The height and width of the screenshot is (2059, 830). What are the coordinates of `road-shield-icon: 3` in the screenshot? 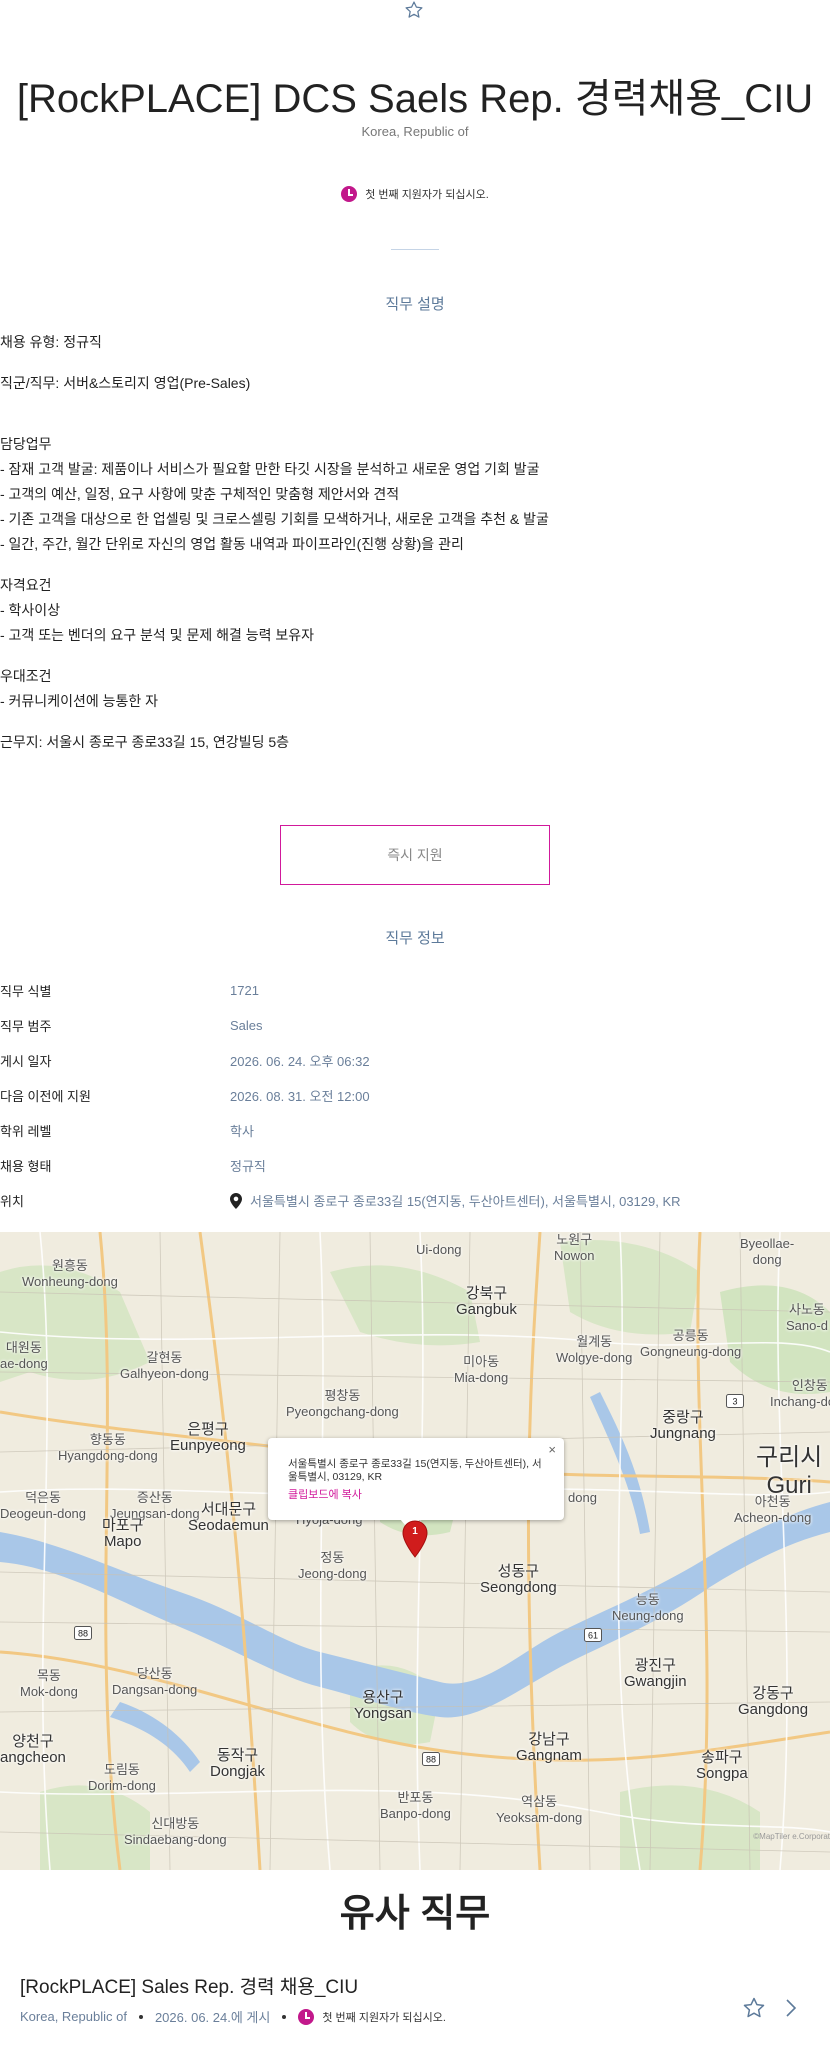 It's located at (735, 1401).